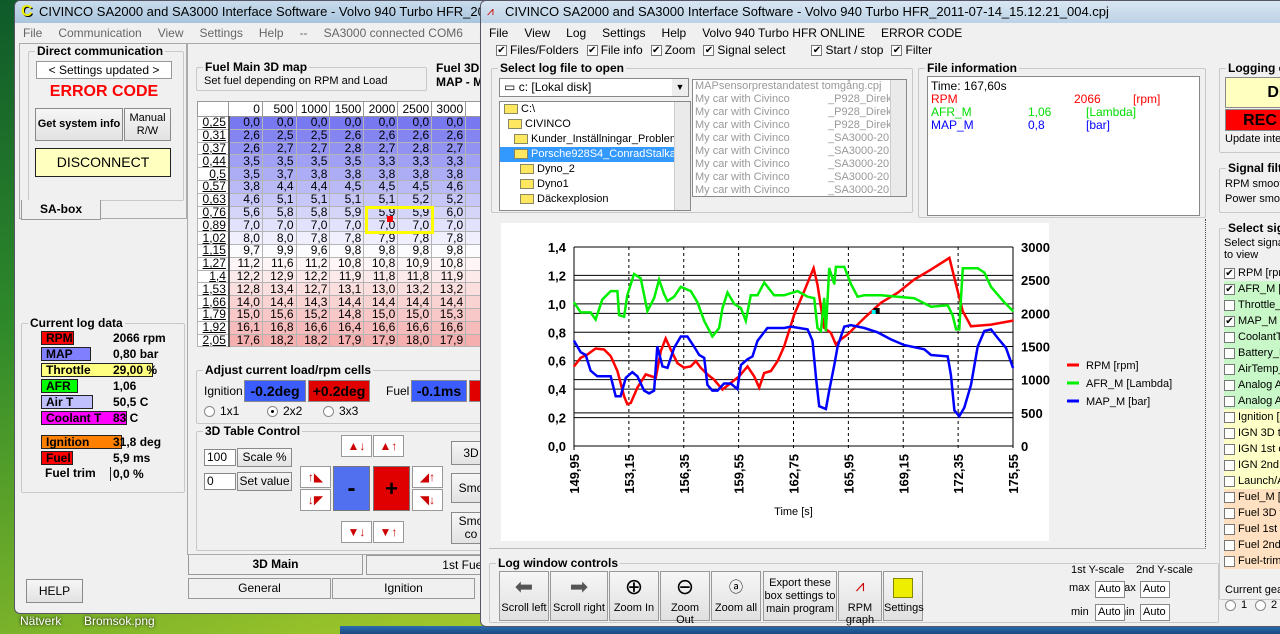 The height and width of the screenshot is (634, 1280). What do you see at coordinates (245, 340) in the screenshot?
I see `fuel-cell: 17,6` at bounding box center [245, 340].